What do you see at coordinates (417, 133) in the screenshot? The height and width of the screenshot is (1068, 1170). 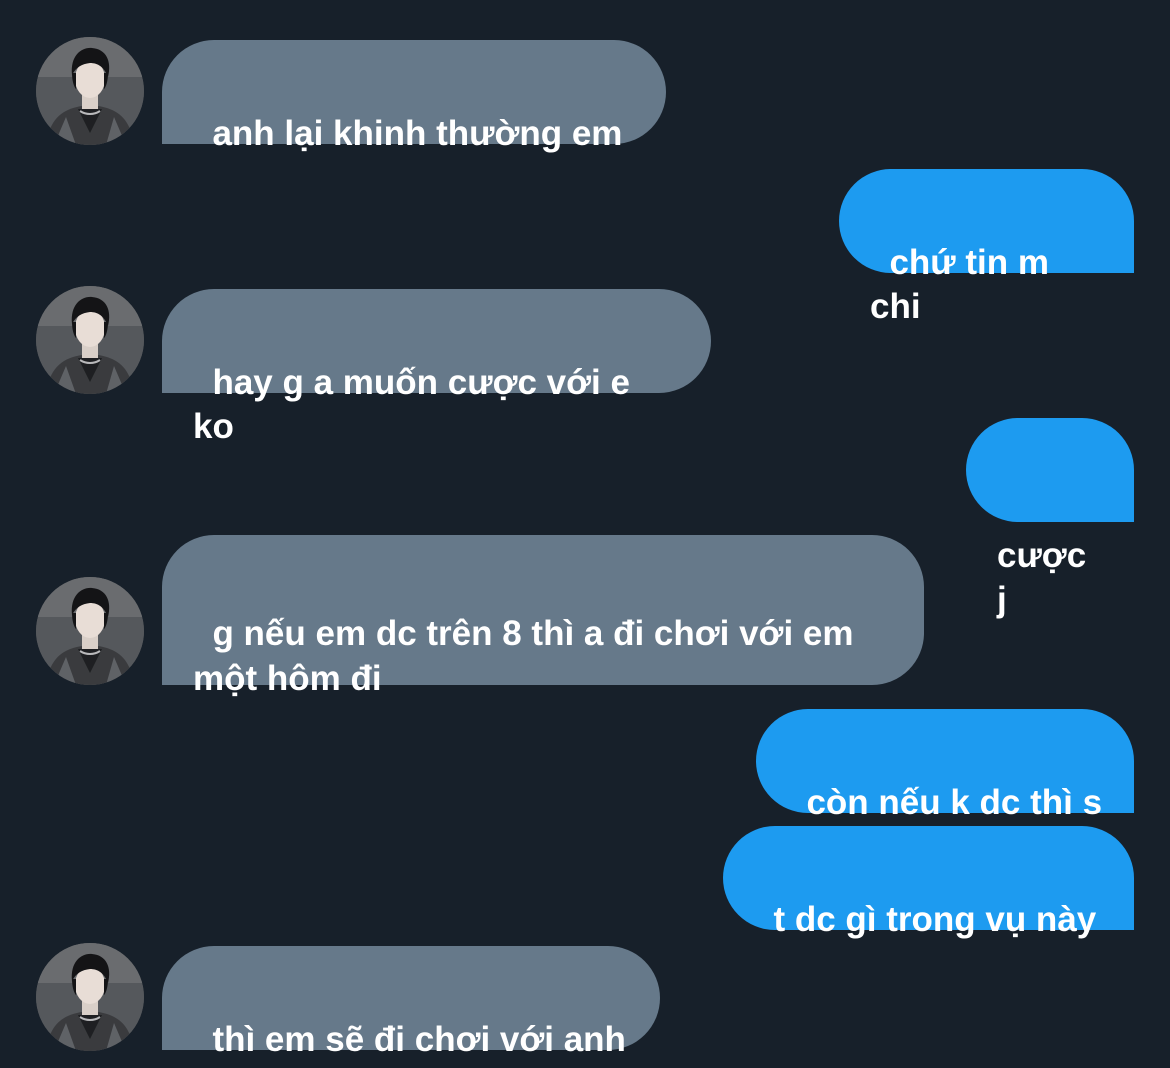 I see `message-text: anh lại khinh thường em` at bounding box center [417, 133].